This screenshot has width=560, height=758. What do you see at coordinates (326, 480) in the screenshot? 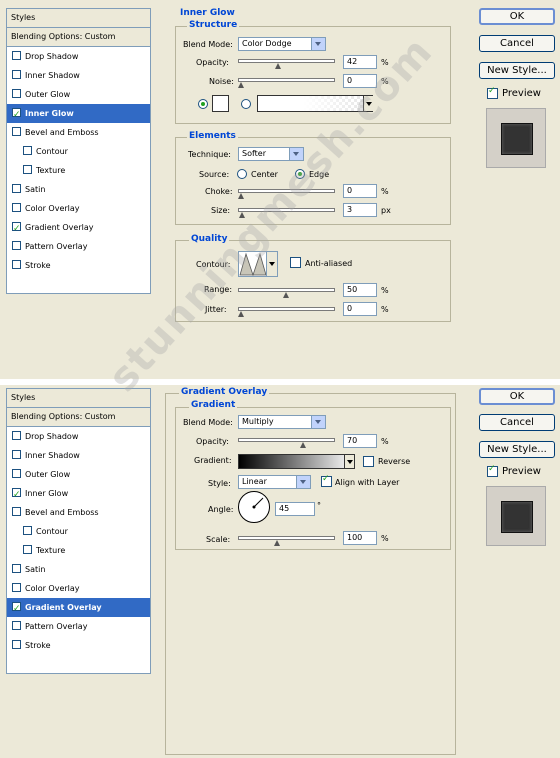
I see `align-with-layer-checkbox` at bounding box center [326, 480].